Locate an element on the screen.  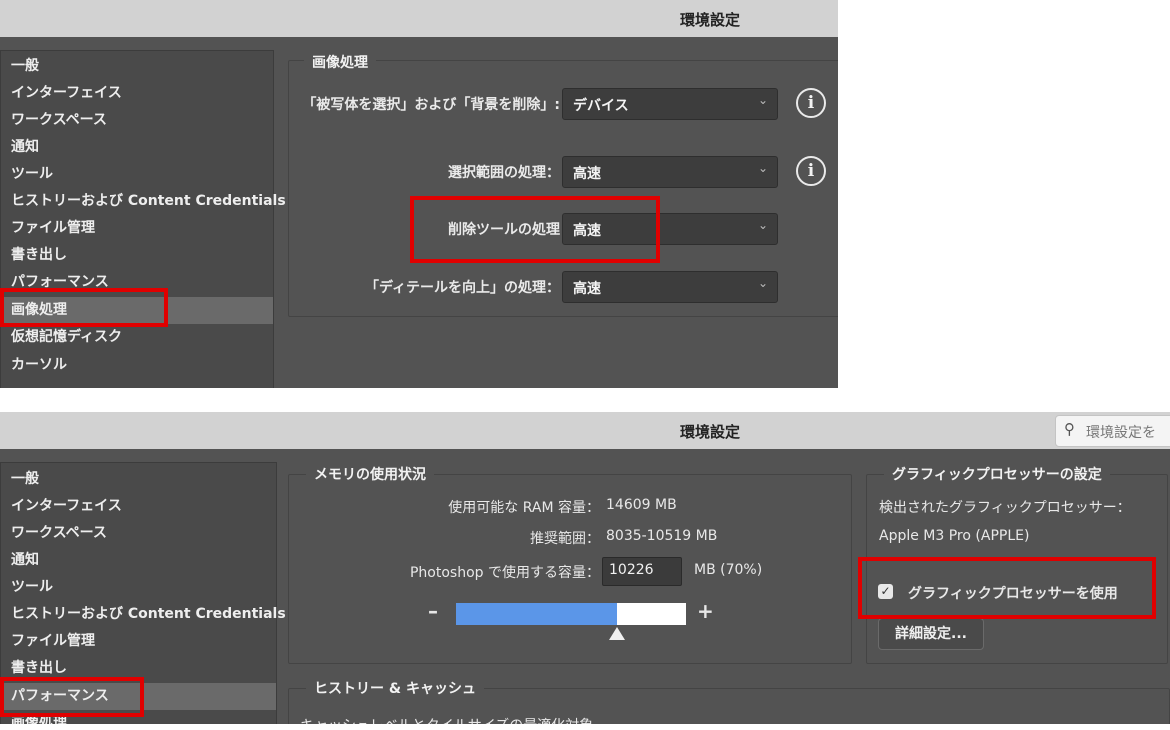
highlight-remove-tool is located at coordinates (535, 229).